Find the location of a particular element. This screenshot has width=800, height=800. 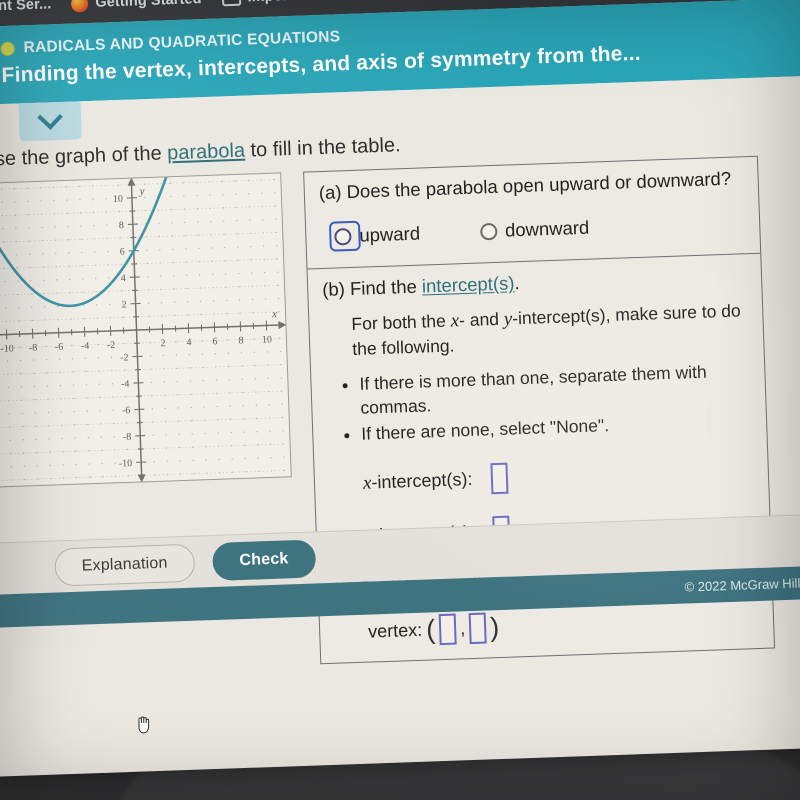

check-button: Check is located at coordinates (264, 559).